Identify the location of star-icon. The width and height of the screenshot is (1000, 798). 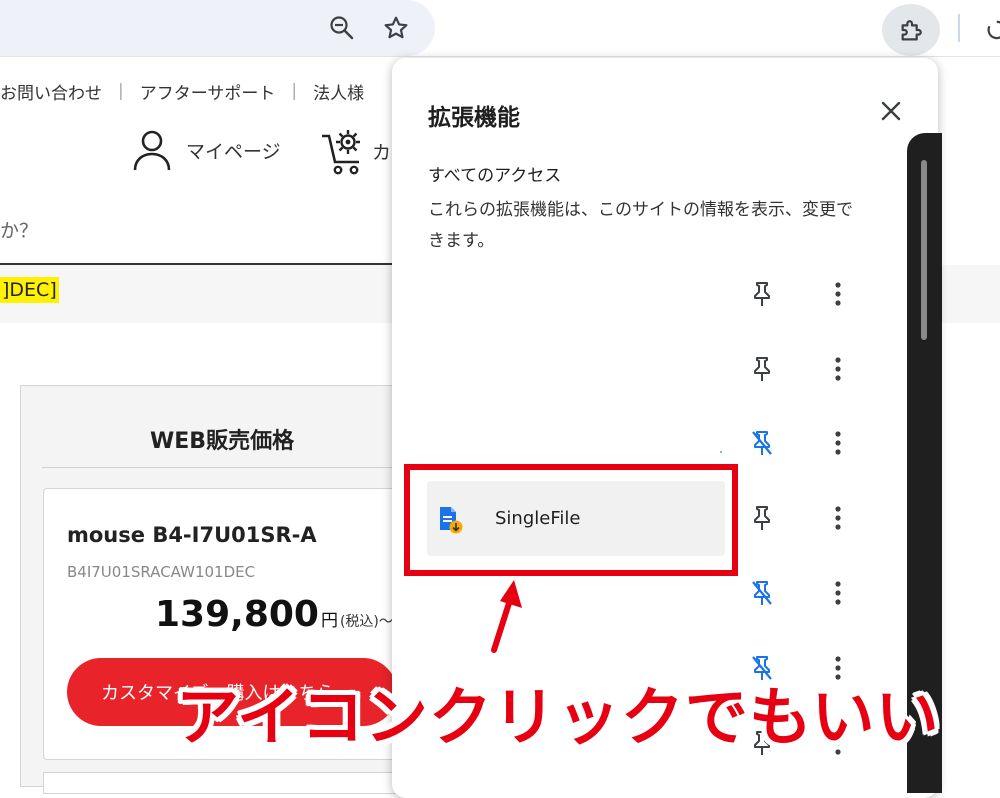
(396, 28).